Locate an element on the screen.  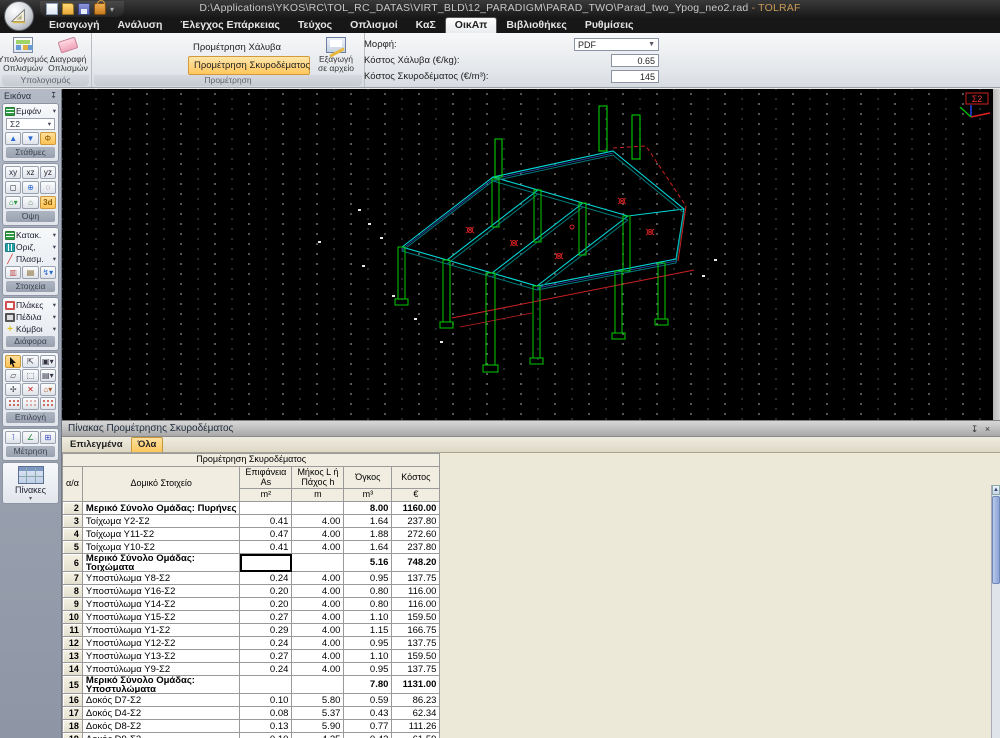
cell-element-name: Τοίχωμα Υ11-Σ2 is located at coordinates (161, 534).